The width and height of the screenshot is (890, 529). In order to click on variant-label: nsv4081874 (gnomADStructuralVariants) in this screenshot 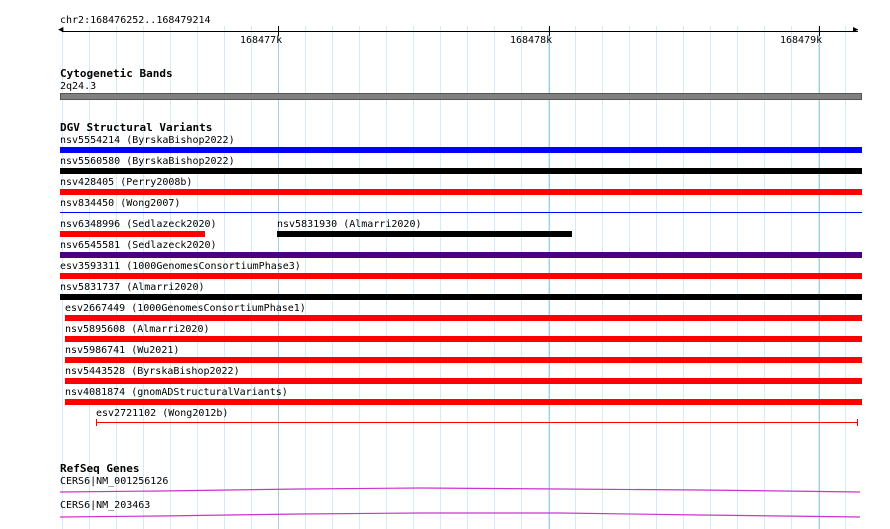, I will do `click(176, 392)`.